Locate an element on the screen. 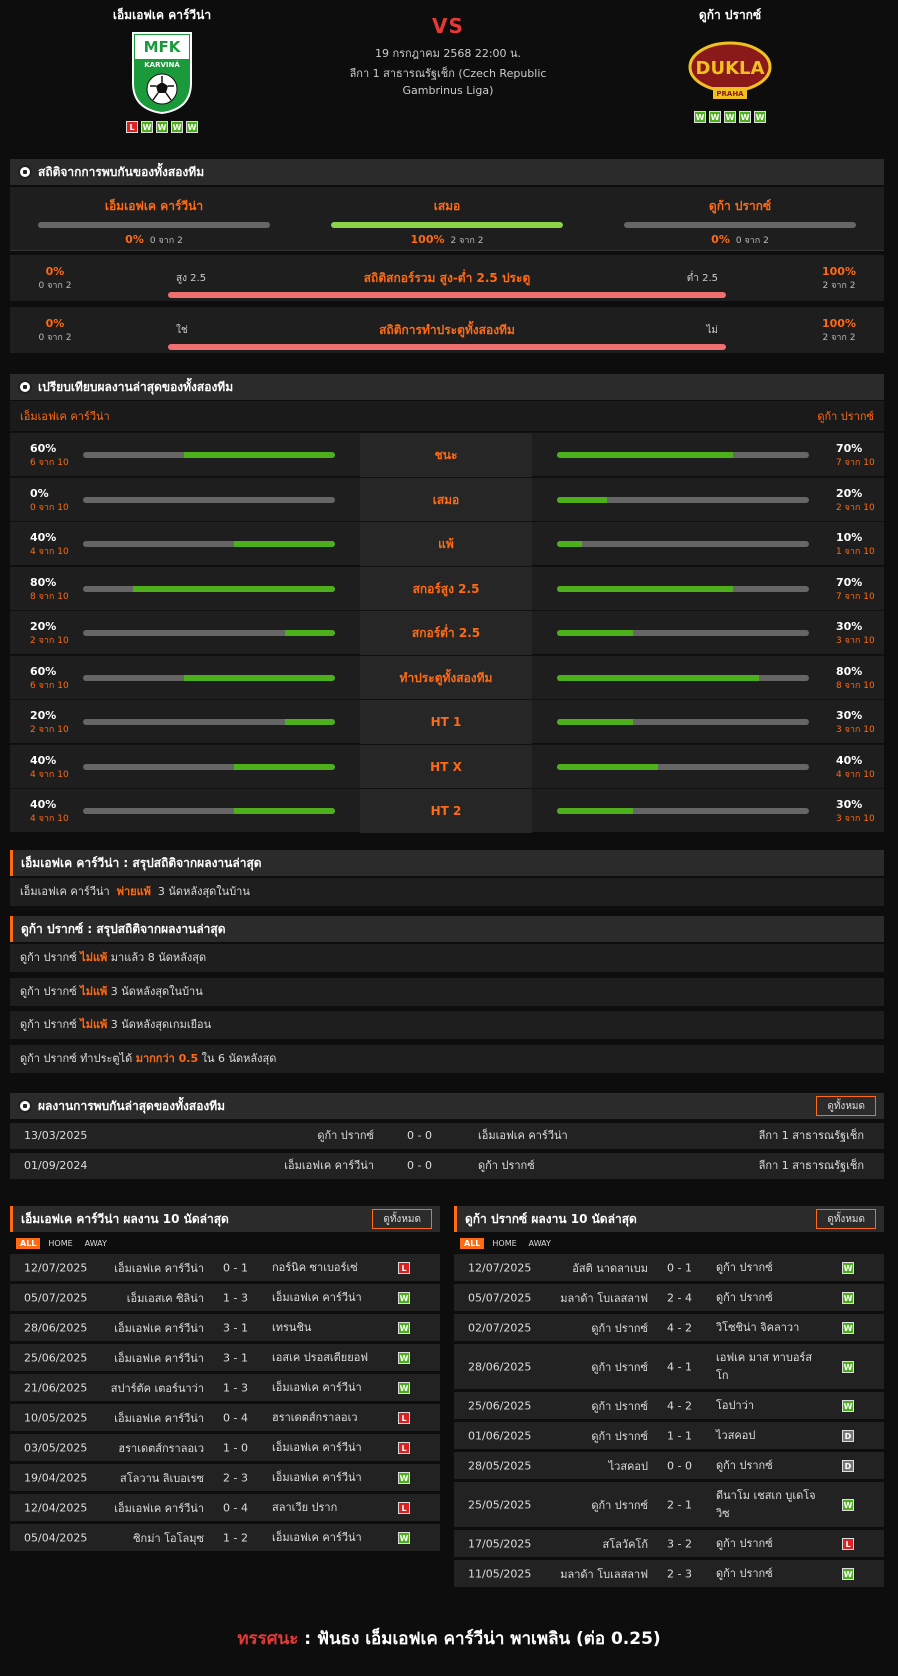 Image resolution: width=898 pixels, height=1676 pixels. compare-right-of: 7 จาก 10 is located at coordinates (855, 596).